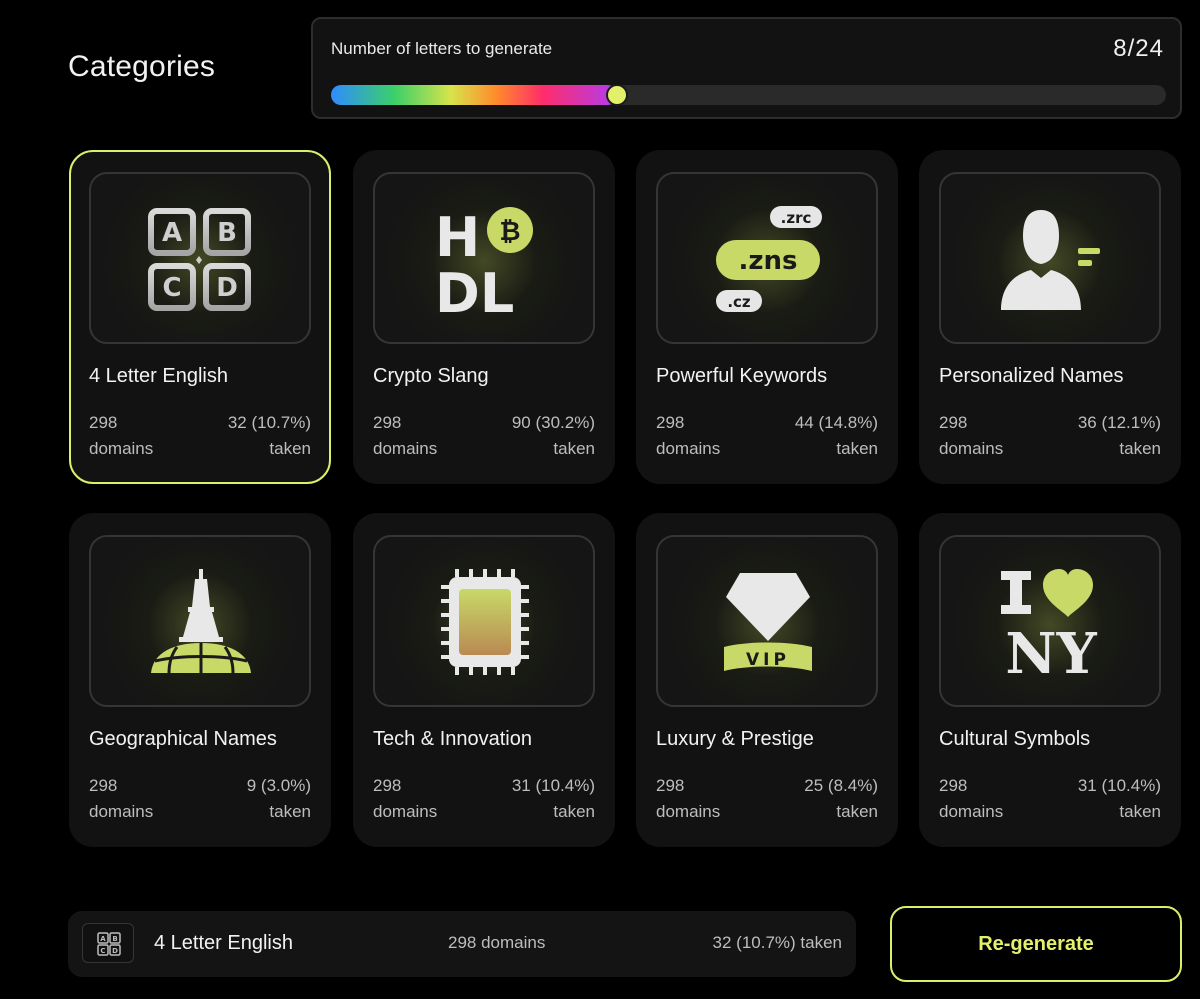 The width and height of the screenshot is (1200, 999). I want to click on svg-text: .zns, so click(768, 261).